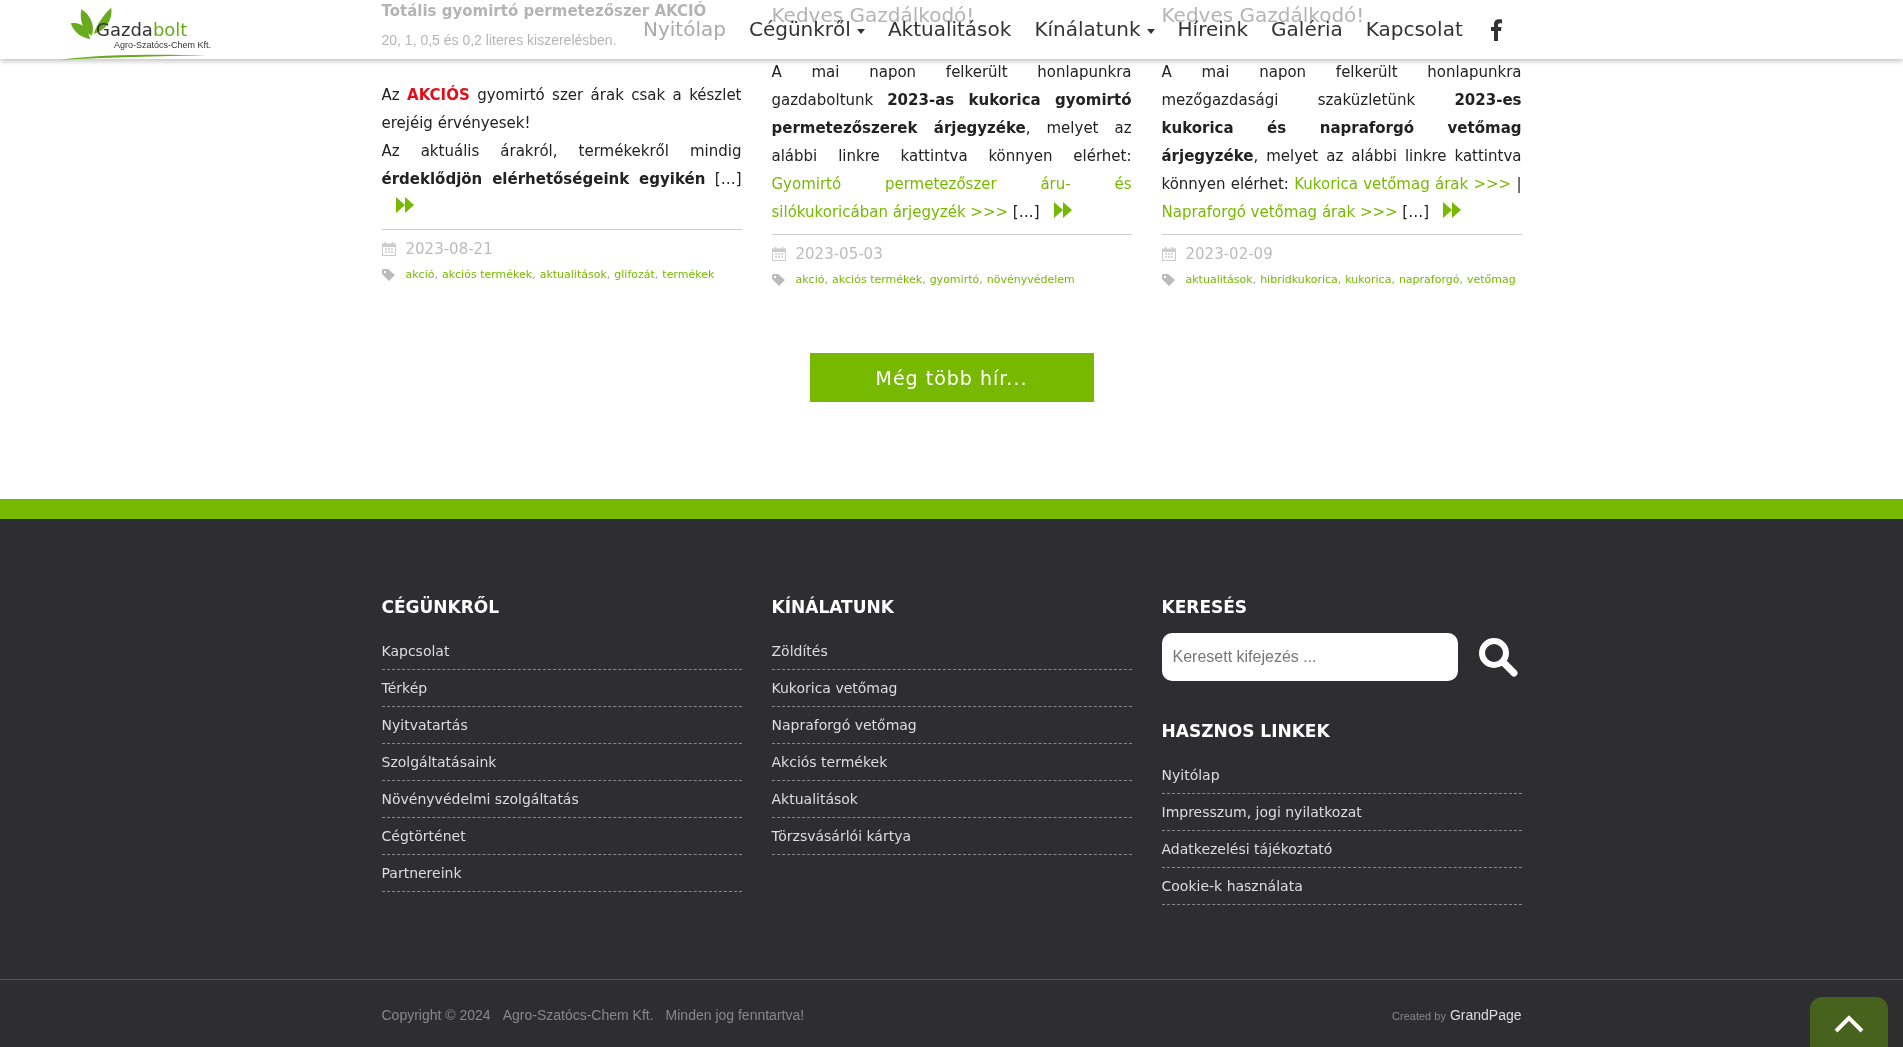 The height and width of the screenshot is (1047, 1903). I want to click on copyright-text: Copyright © 2024, so click(436, 1015).